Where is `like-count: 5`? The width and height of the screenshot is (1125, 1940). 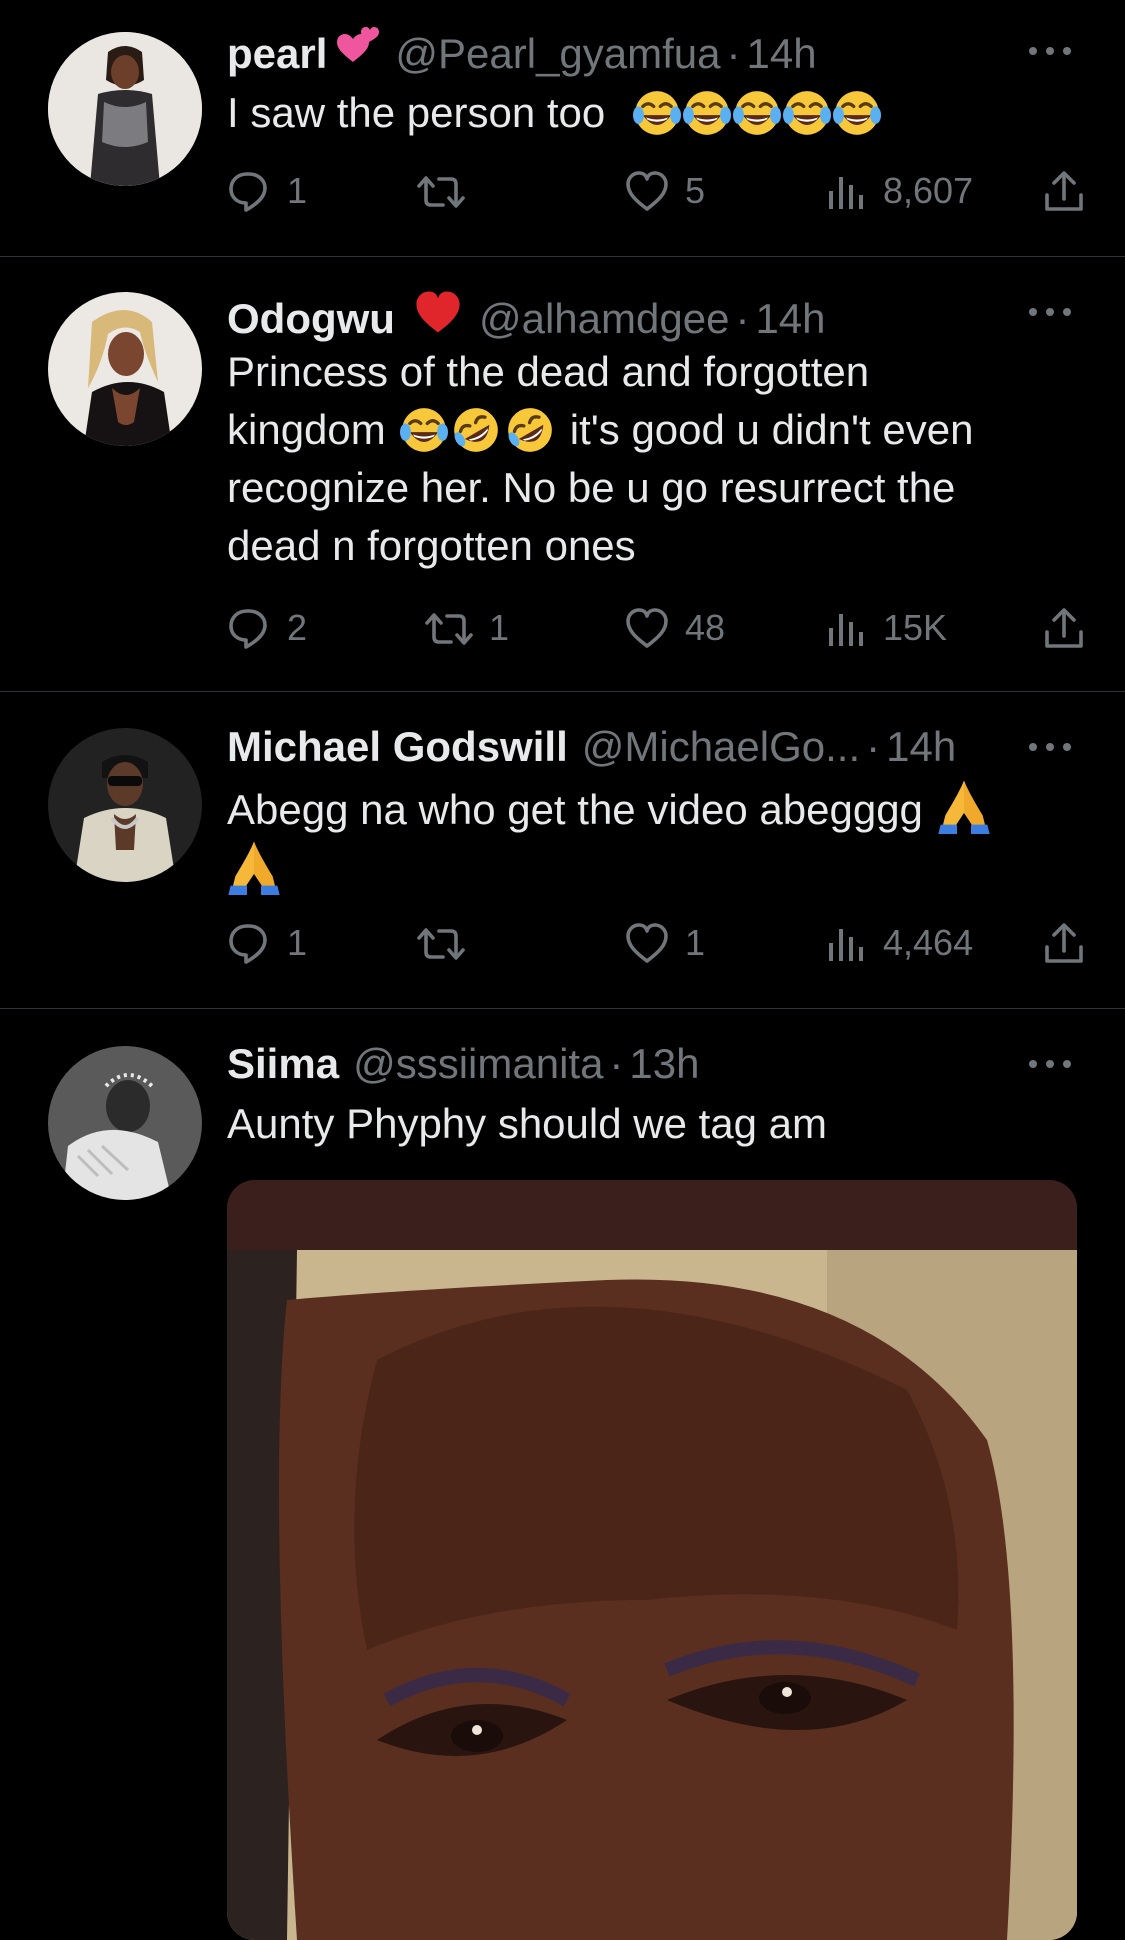
like-count: 5 is located at coordinates (695, 190).